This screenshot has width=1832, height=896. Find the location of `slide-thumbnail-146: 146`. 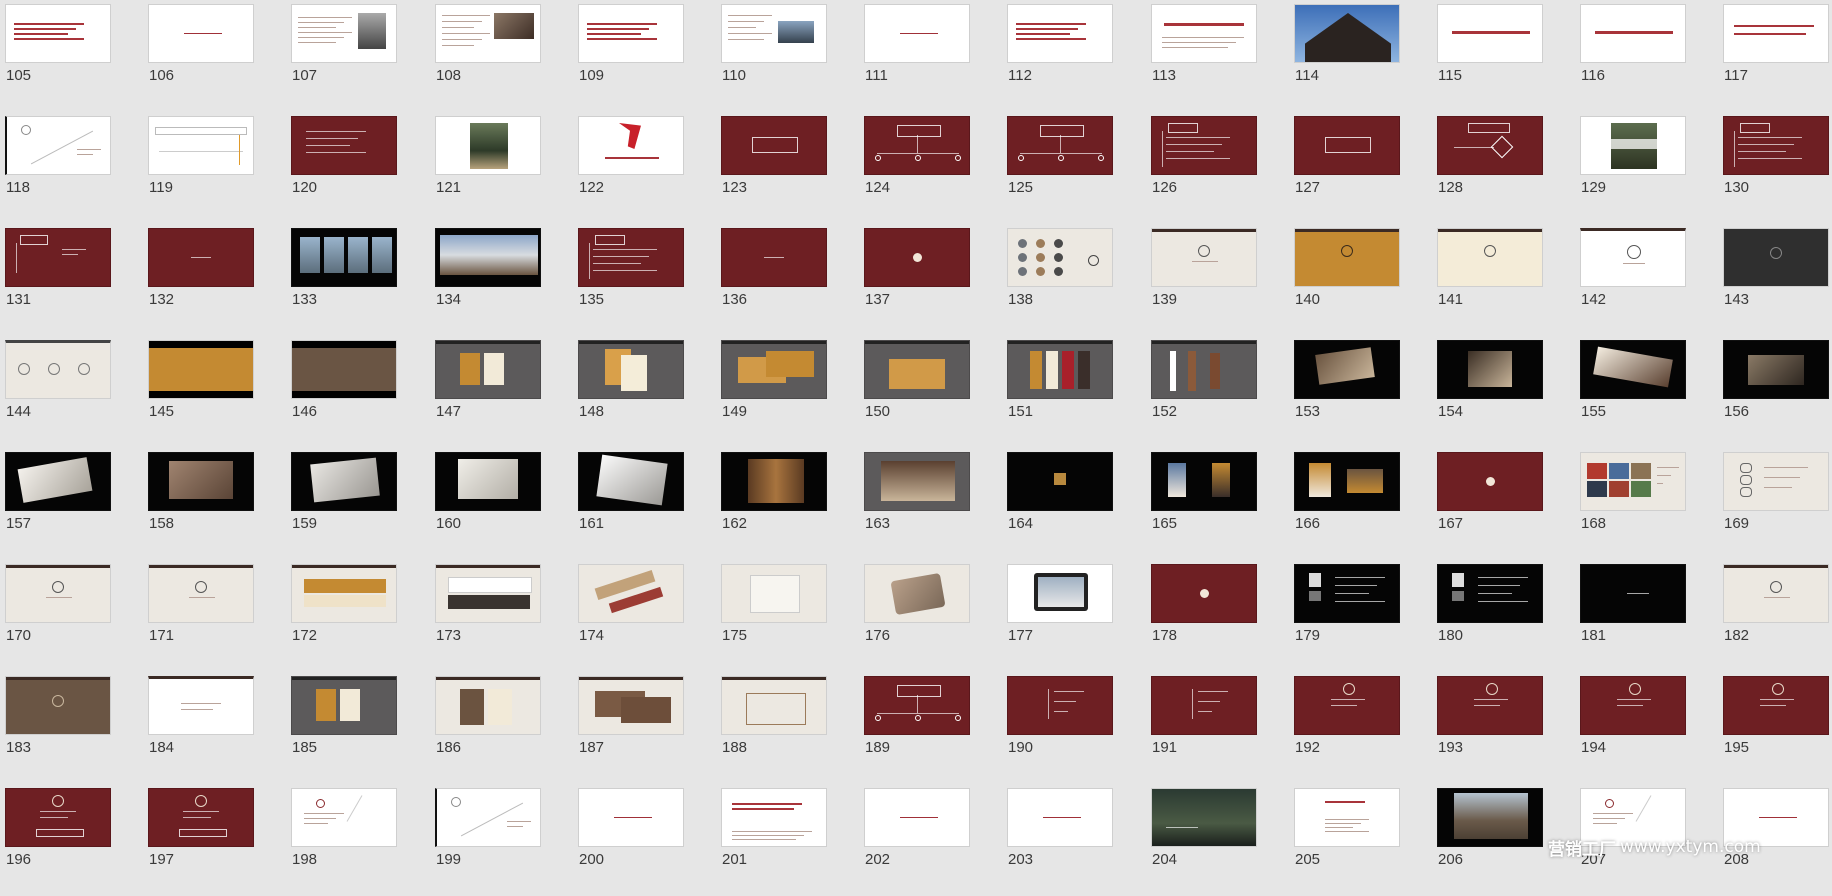

slide-thumbnail-146: 146 is located at coordinates (342, 392).